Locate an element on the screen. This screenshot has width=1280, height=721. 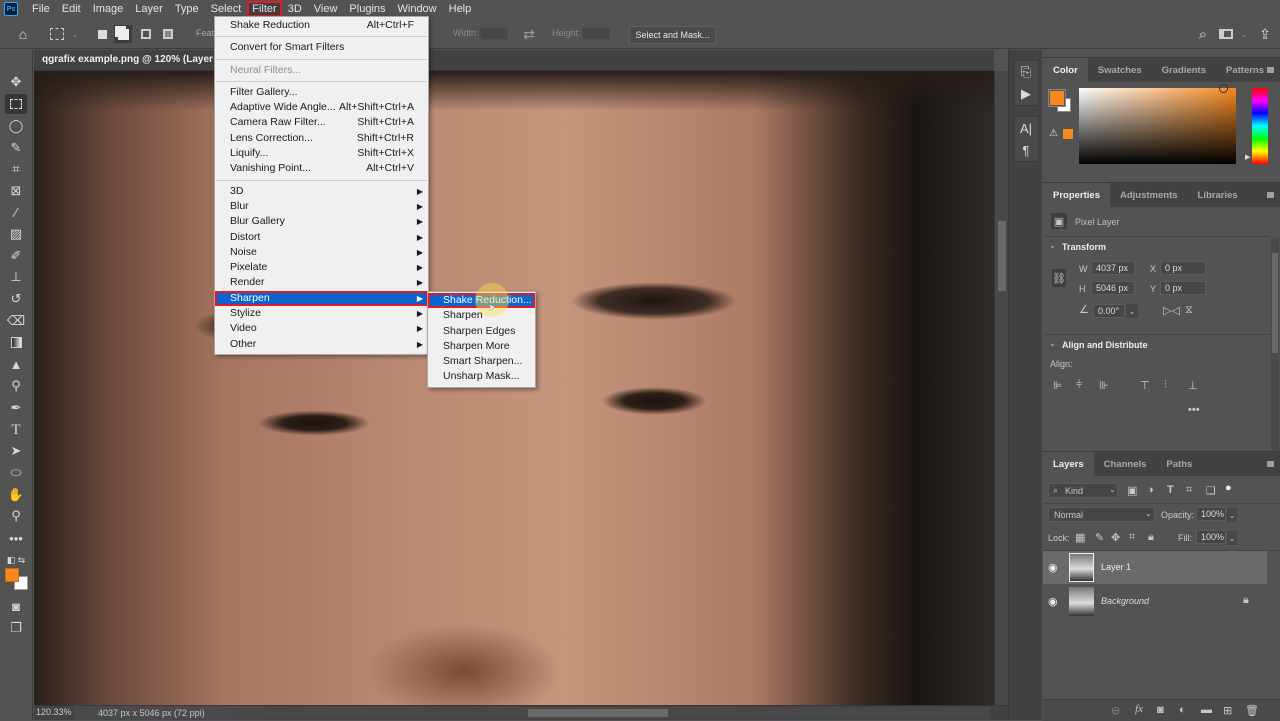
screen-mode-icon: ❐ is located at coordinates (16, 628).